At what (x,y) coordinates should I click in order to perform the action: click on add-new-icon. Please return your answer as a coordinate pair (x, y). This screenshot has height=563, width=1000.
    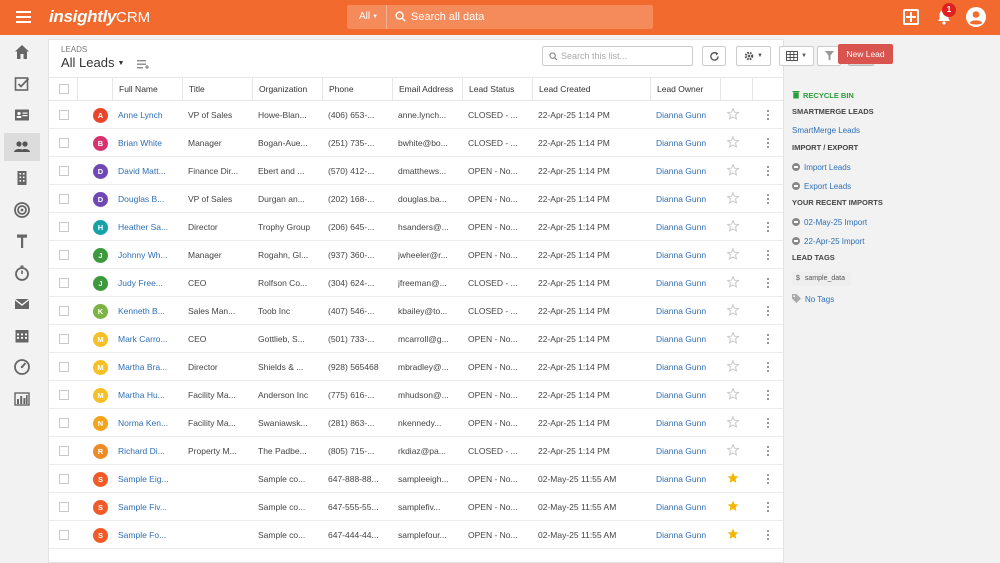
    Looking at the image, I should click on (911, 17).